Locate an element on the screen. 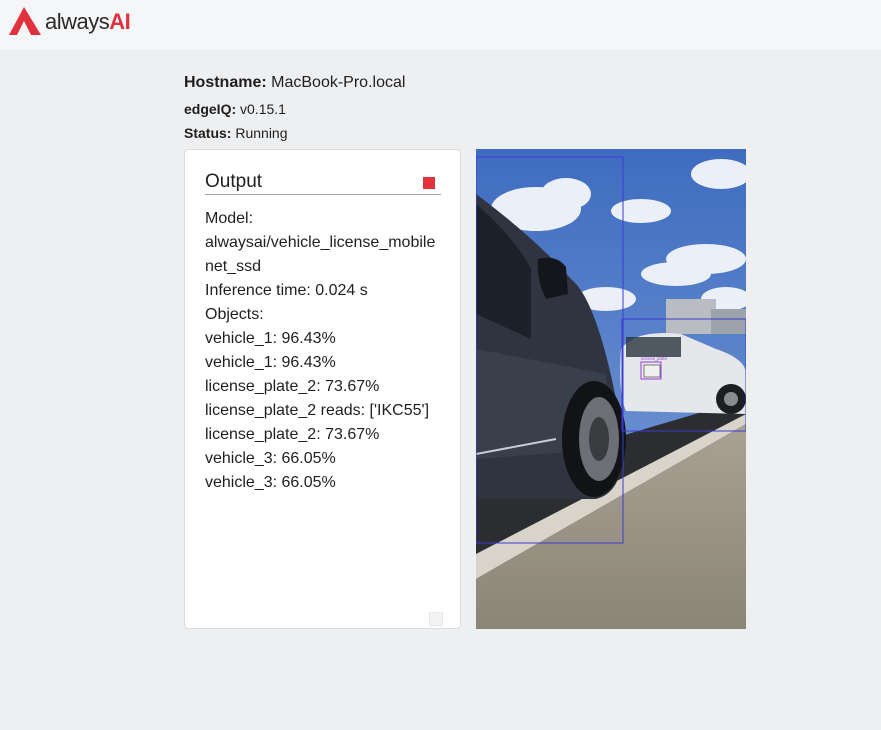 Image resolution: width=881 pixels, height=730 pixels. output-line: license_plate_2 reads: ['IKC55'] is located at coordinates (317, 410).